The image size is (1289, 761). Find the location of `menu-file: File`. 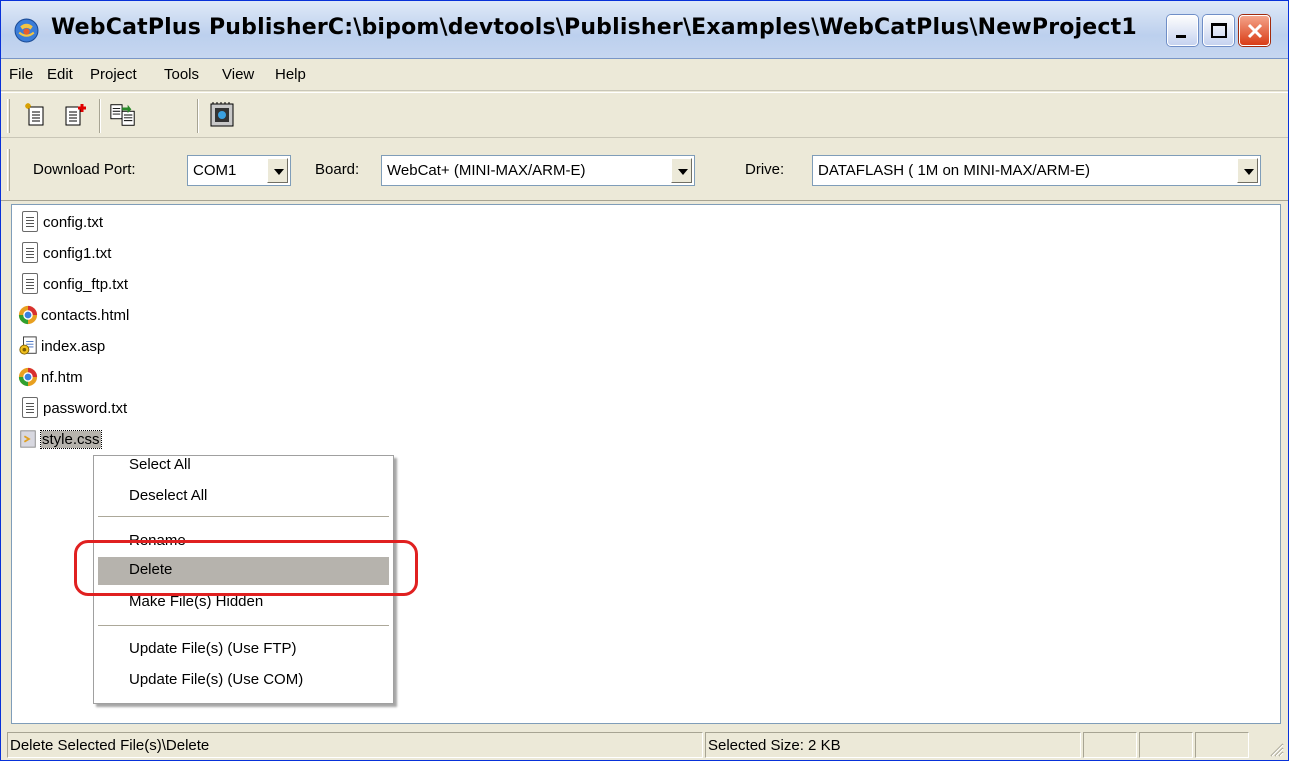

menu-file: File is located at coordinates (21, 74).